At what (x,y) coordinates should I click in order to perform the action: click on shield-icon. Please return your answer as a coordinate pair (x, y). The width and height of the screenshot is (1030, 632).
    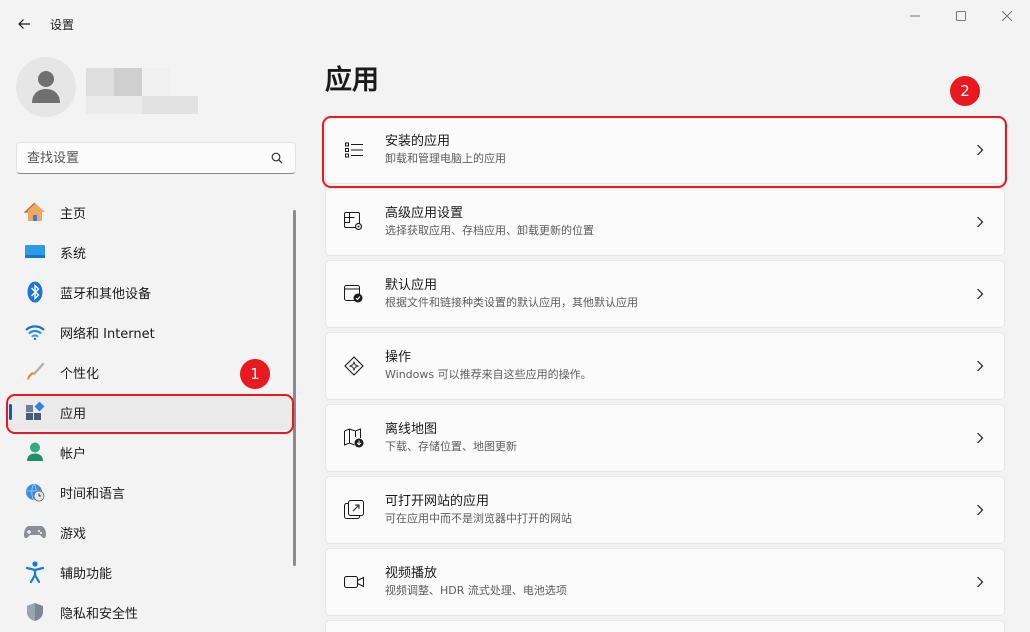
    Looking at the image, I should click on (35, 612).